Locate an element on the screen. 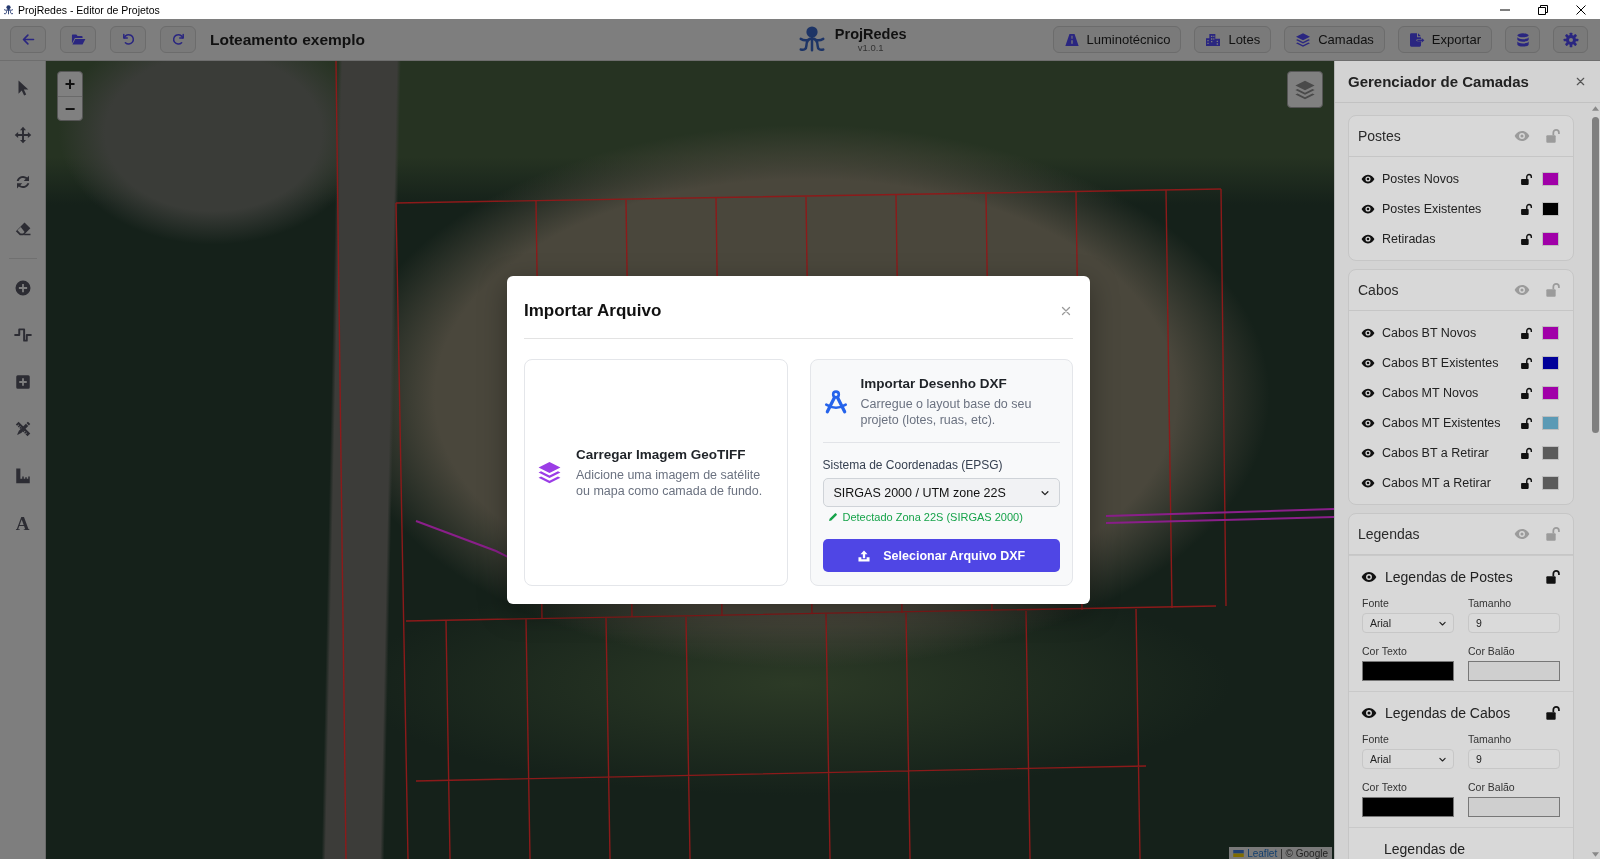 The height and width of the screenshot is (859, 1600). option-description: Adicione uma imagem de satélite ou mapa como camada de fundo. is located at coordinates (670, 483).